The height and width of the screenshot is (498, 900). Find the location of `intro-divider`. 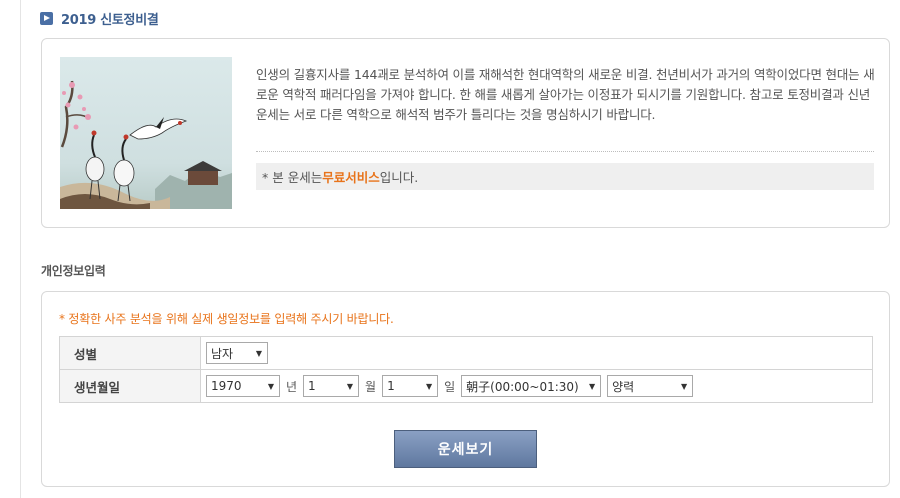

intro-divider is located at coordinates (565, 151).